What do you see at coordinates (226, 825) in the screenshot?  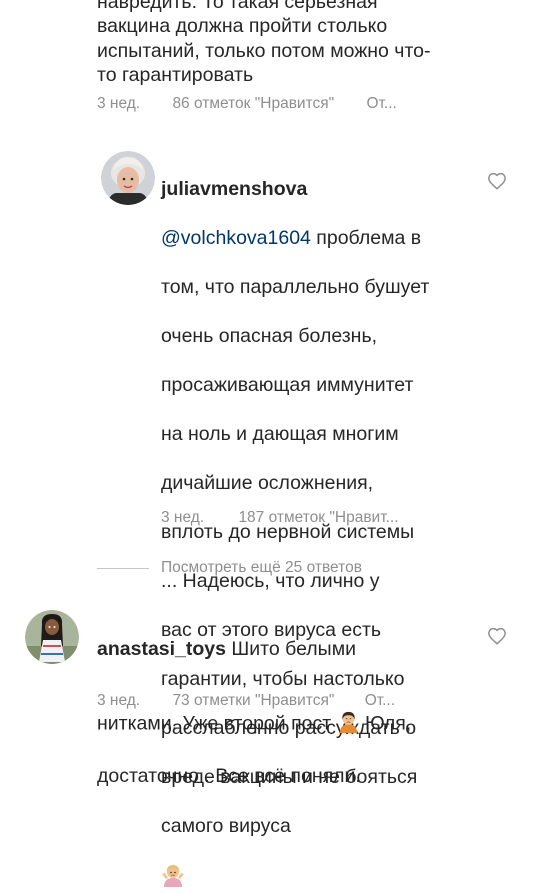 I see `comment-text-line: самого вируса` at bounding box center [226, 825].